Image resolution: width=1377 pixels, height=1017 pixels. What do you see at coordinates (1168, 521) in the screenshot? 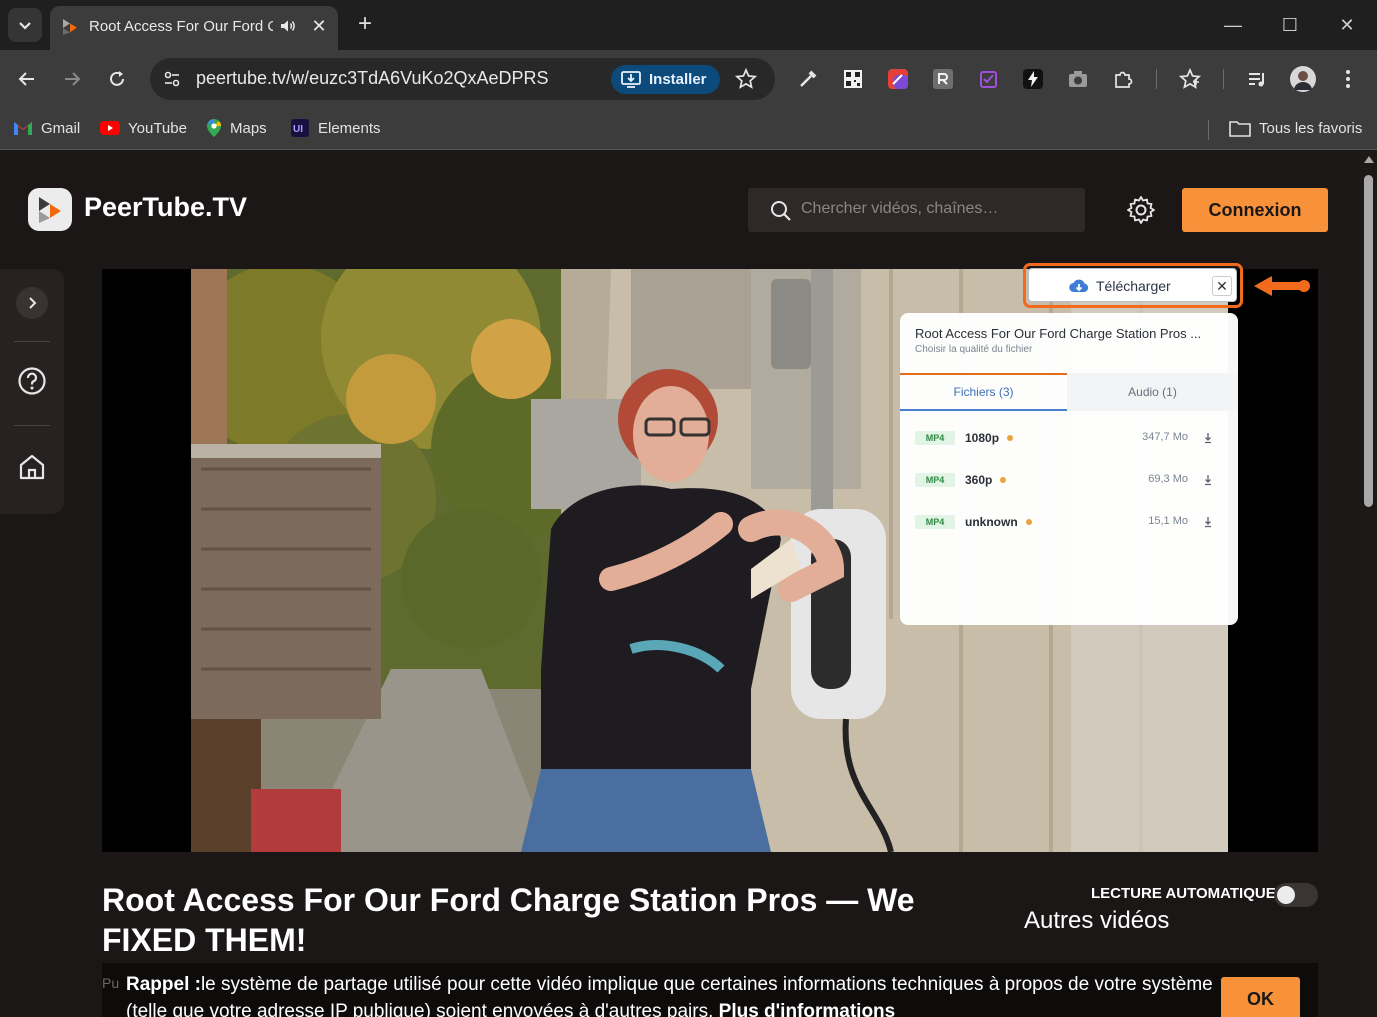
I see `file-size: 15,1 Mo` at bounding box center [1168, 521].